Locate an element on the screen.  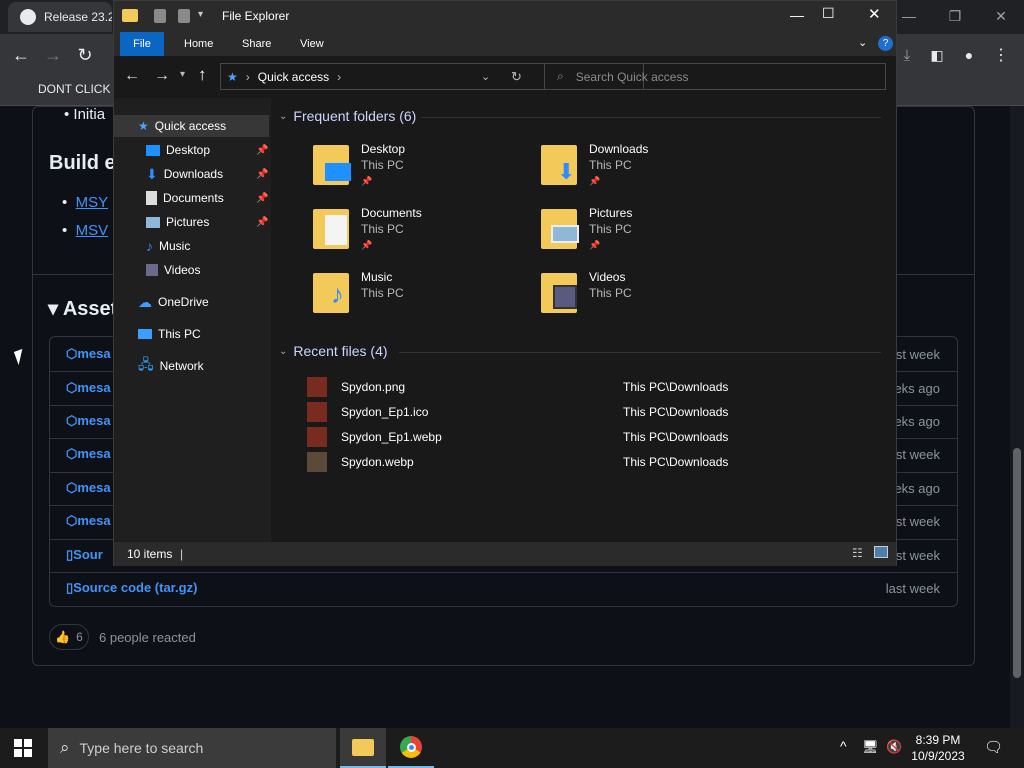
properties-icon is located at coordinates (160, 16).